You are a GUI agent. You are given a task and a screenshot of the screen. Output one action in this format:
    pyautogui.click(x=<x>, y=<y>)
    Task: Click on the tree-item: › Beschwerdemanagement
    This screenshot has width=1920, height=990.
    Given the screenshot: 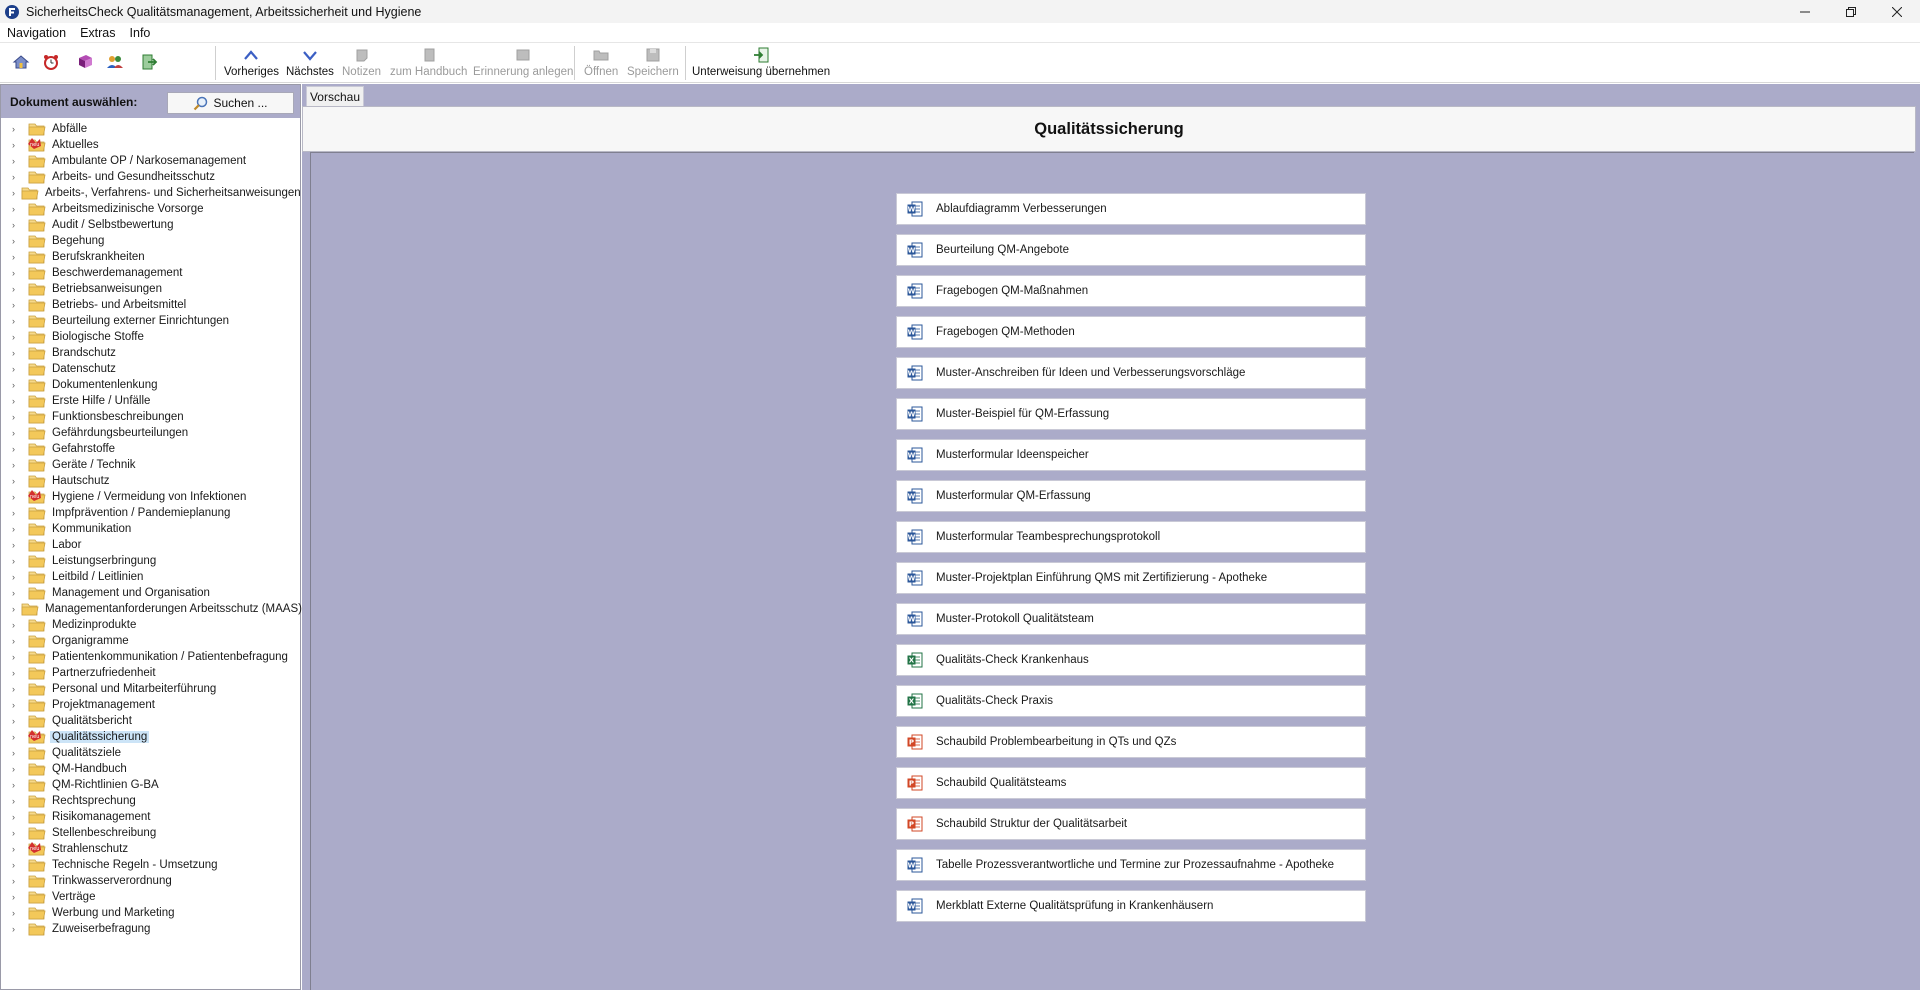 What is the action you would take?
    pyautogui.click(x=150, y=273)
    